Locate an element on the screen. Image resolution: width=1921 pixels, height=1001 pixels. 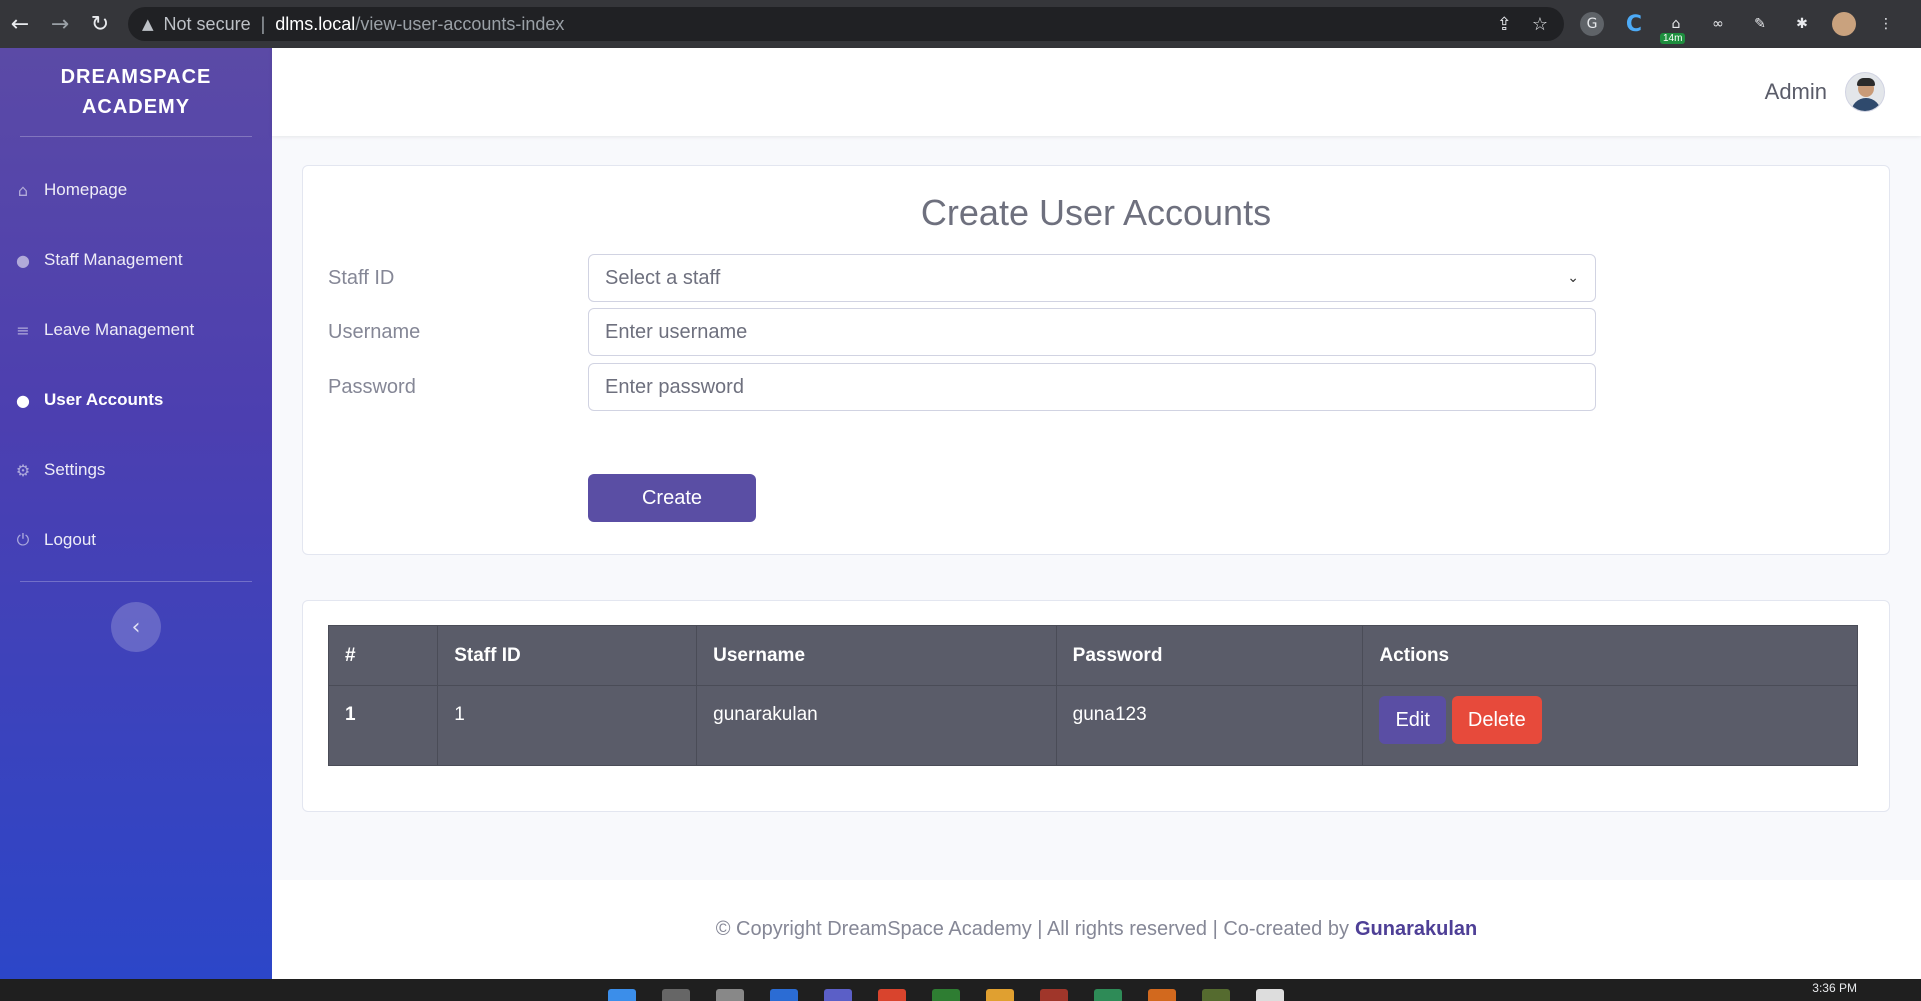
column-header-staff-id: Staff ID is located at coordinates (567, 655).